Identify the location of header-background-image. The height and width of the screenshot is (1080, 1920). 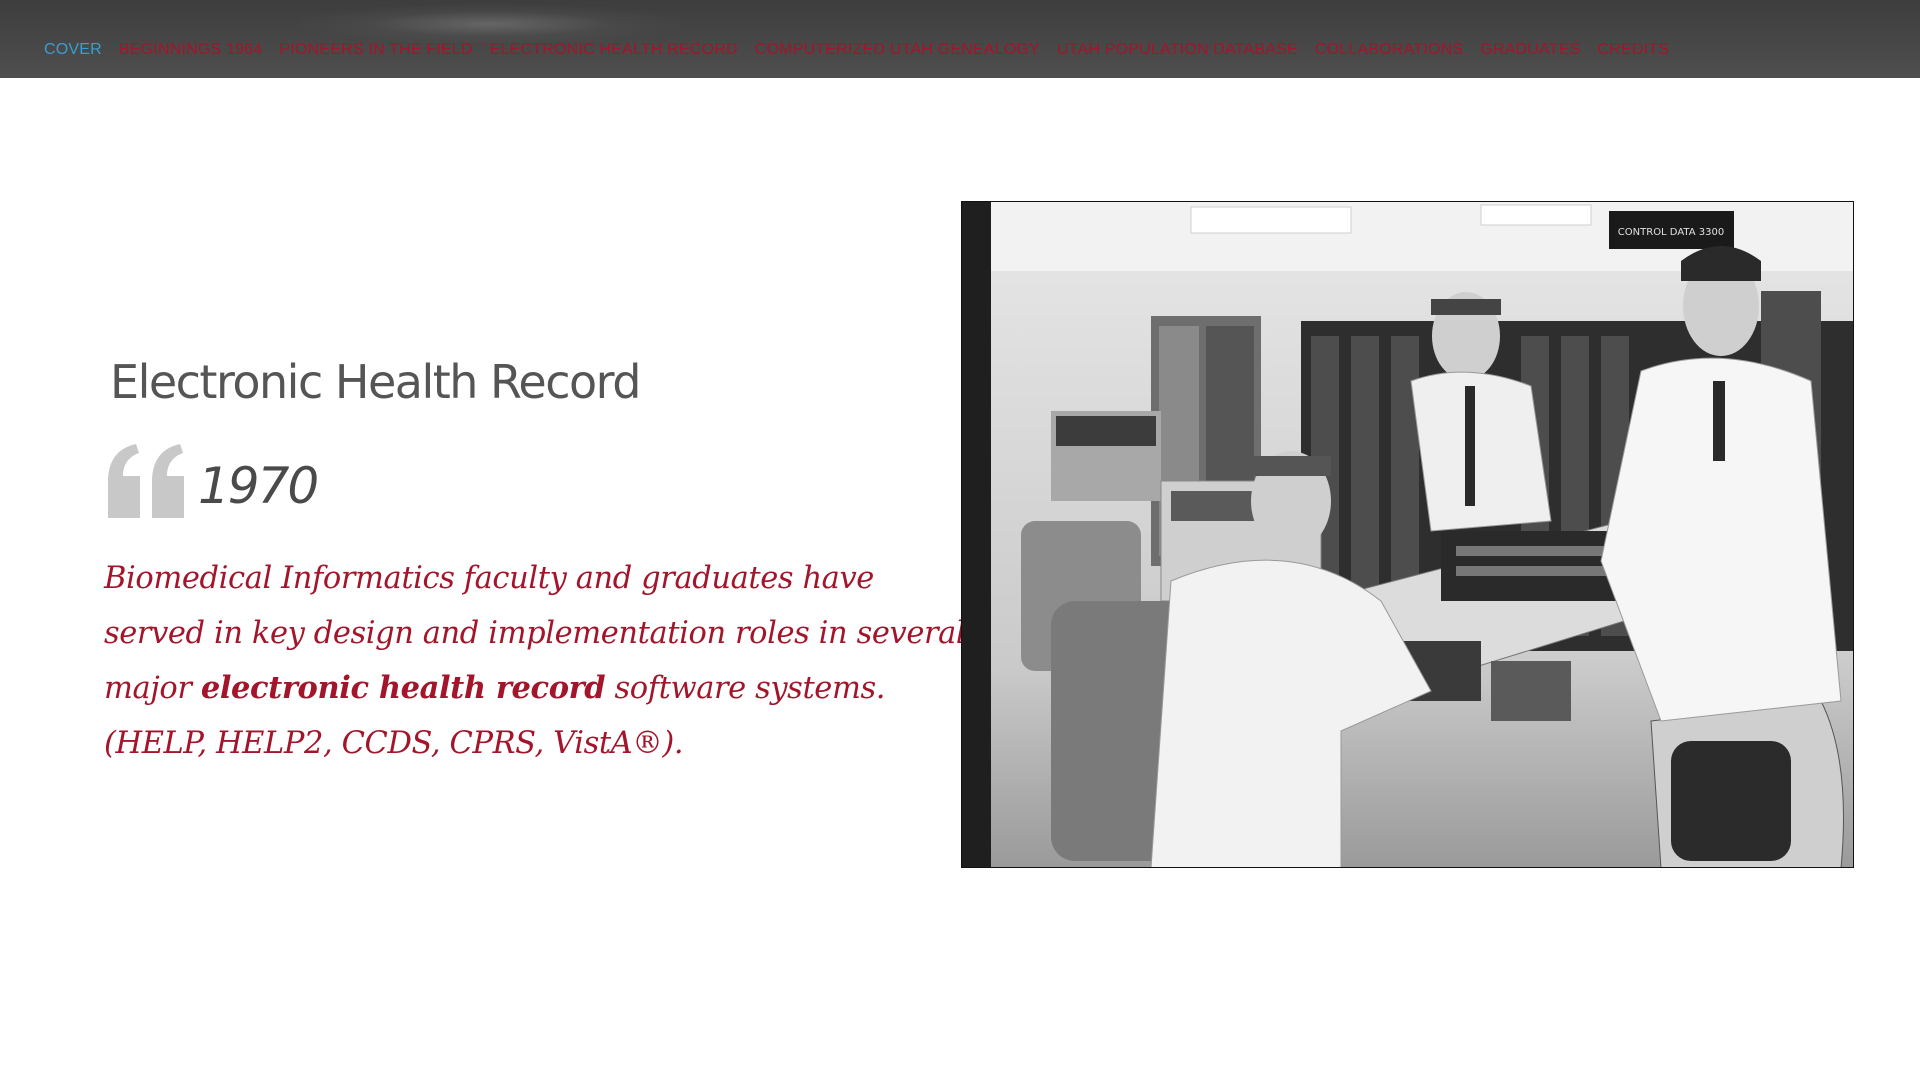
(490, 24).